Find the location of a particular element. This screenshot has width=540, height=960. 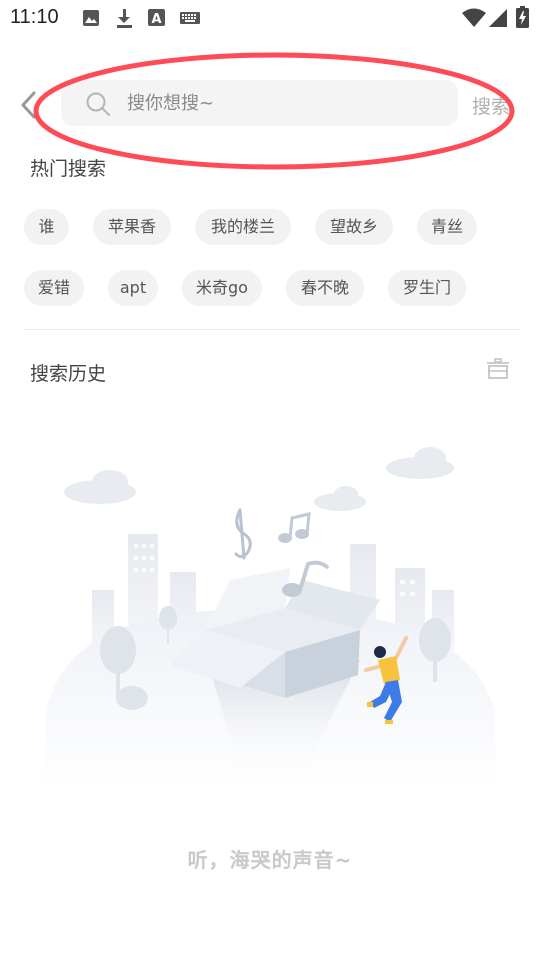

image-notification-icon is located at coordinates (91, 18).